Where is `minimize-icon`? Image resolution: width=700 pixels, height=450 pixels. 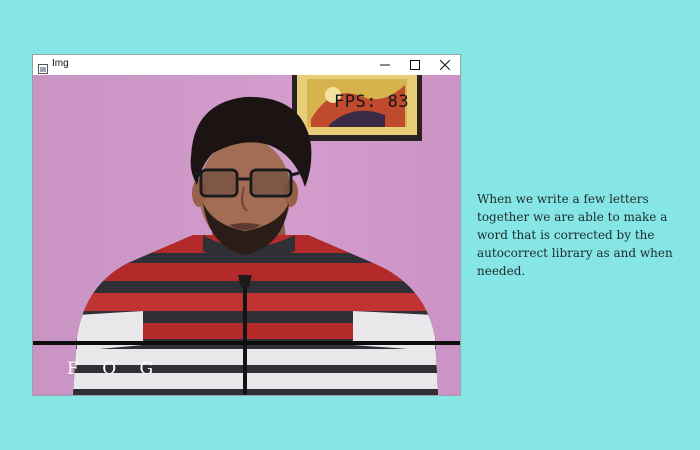
minimize-icon is located at coordinates (385, 65).